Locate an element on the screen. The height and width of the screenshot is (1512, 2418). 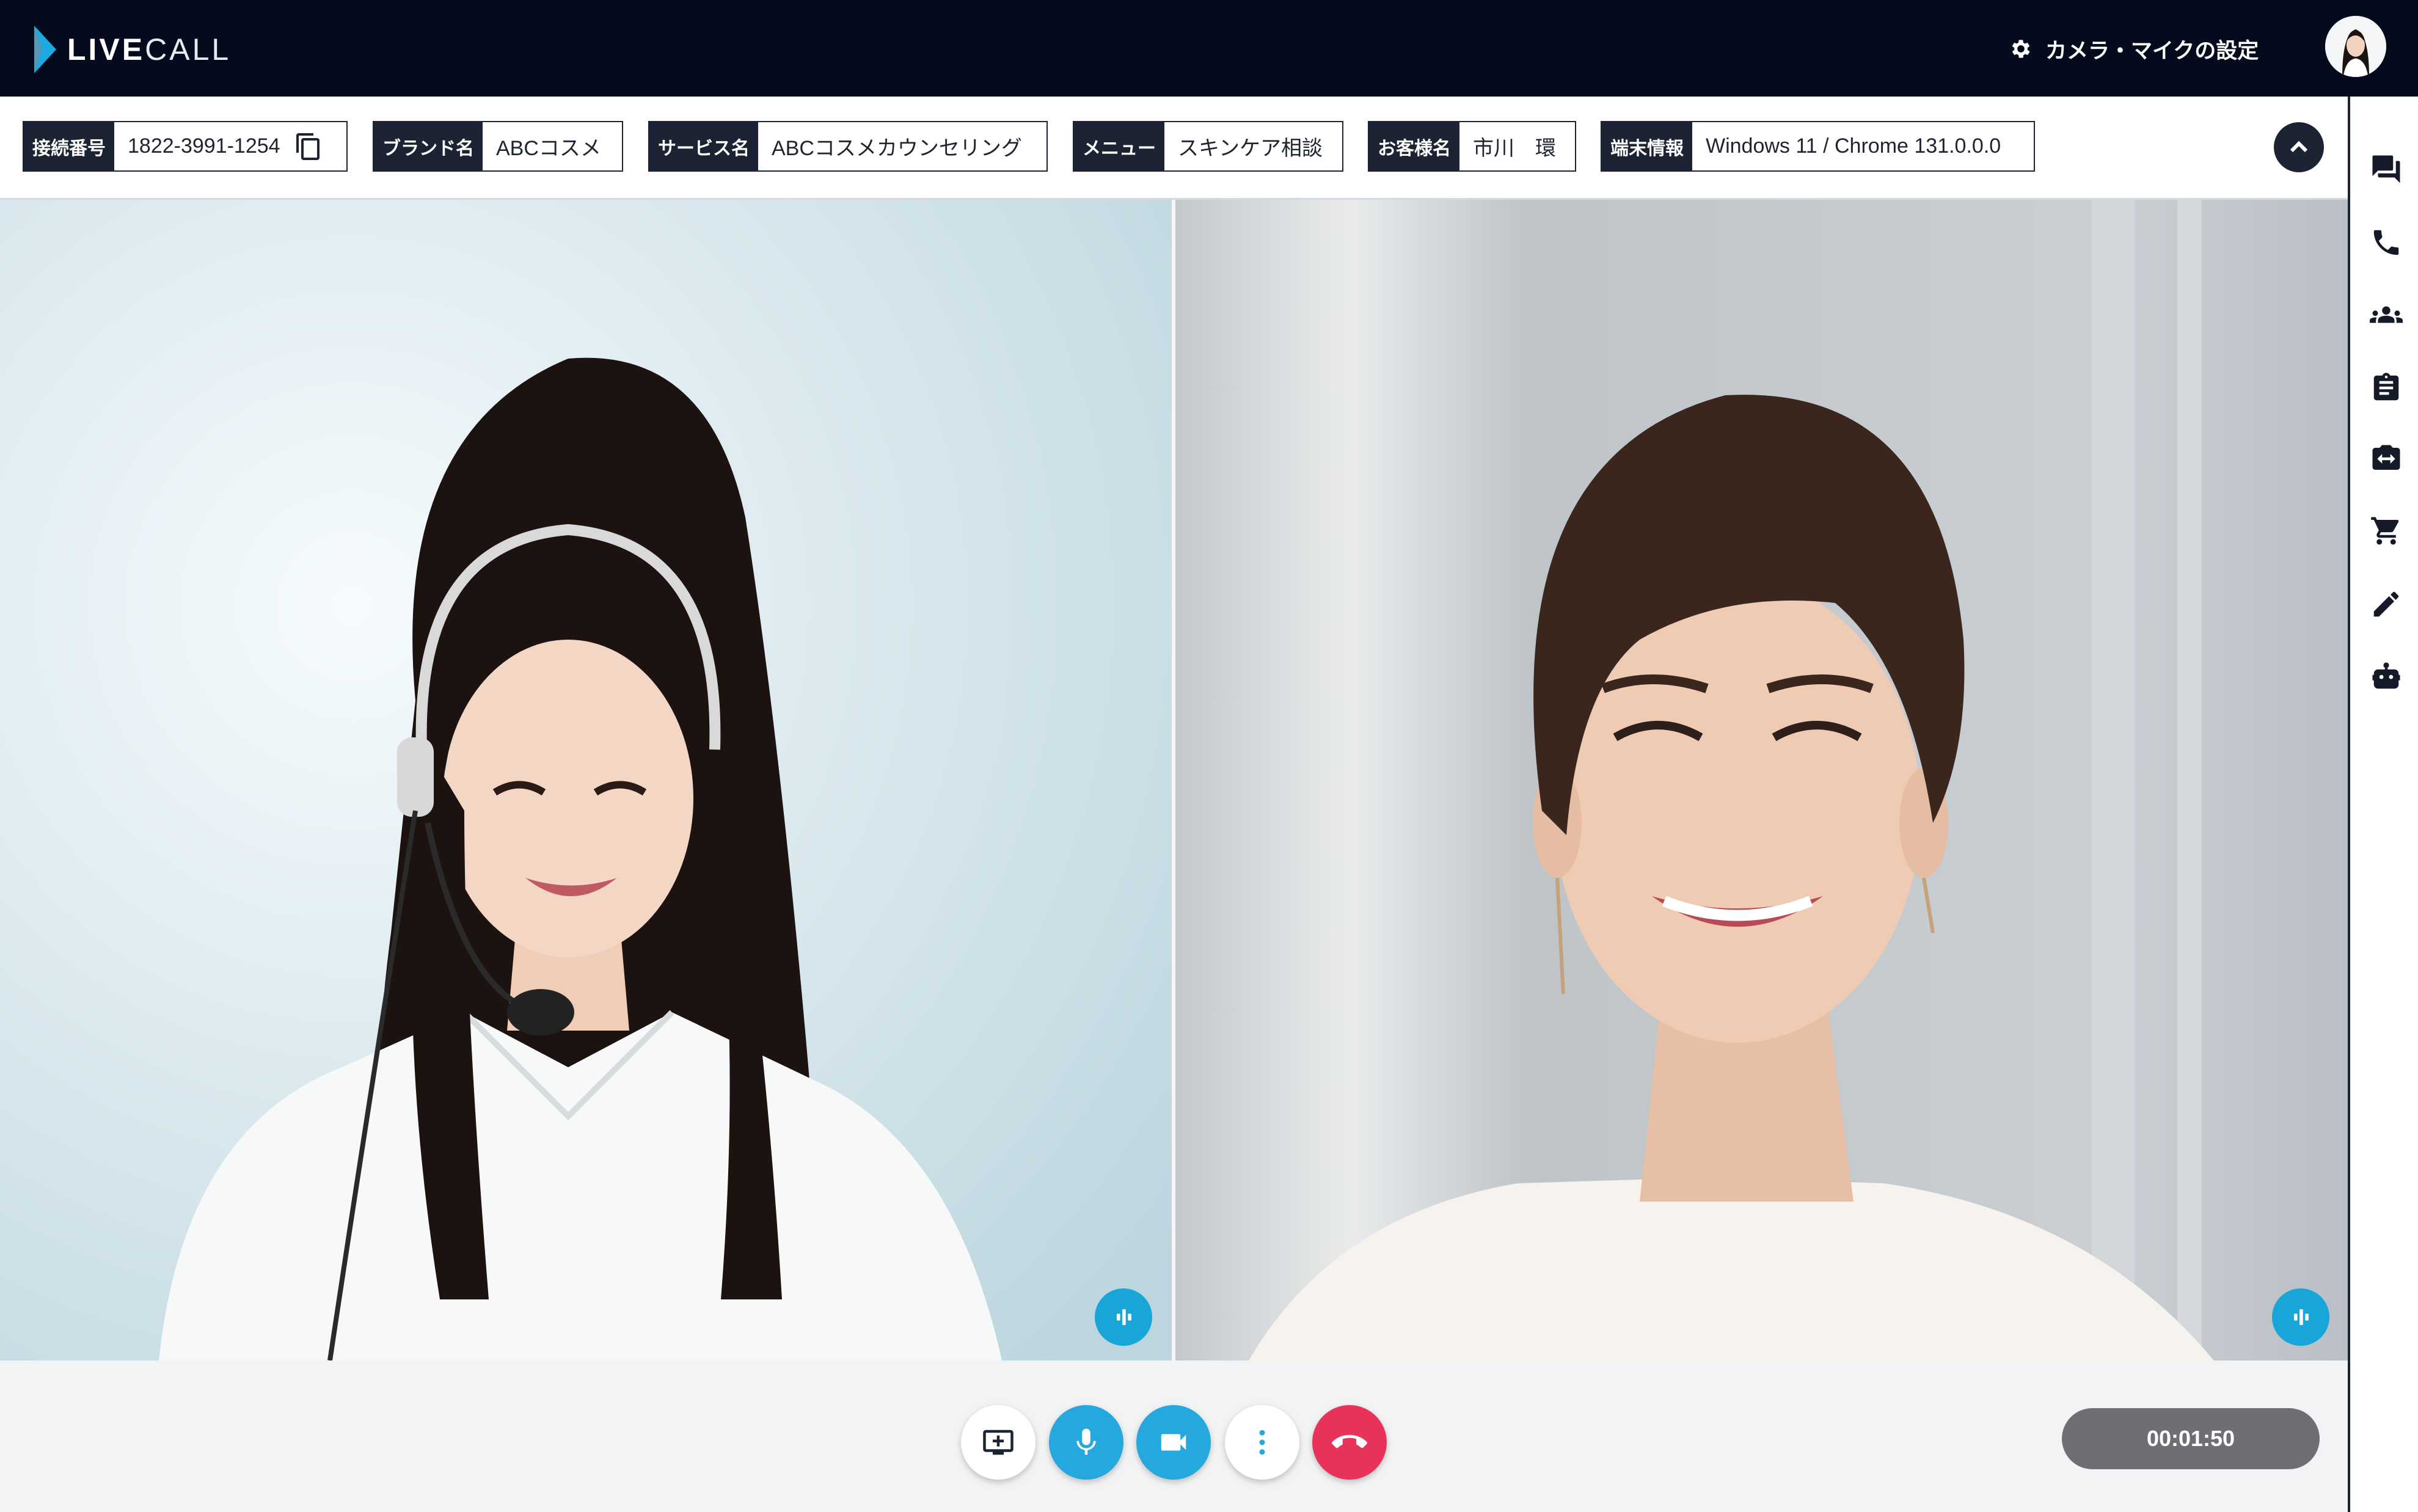
call-timer: 00:01:50 is located at coordinates (2191, 1438).